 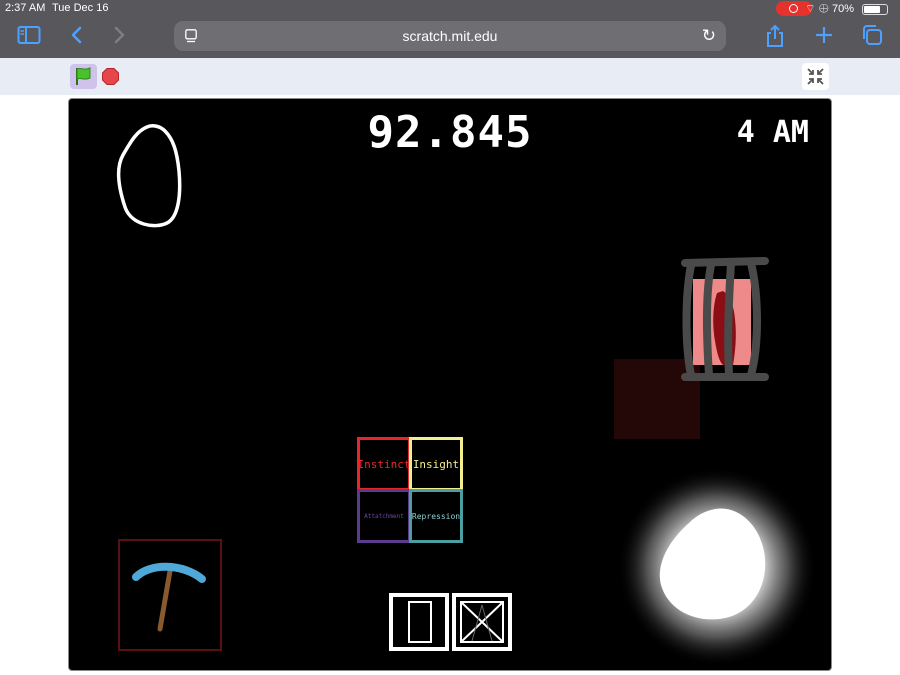 What do you see at coordinates (29, 38) in the screenshot?
I see `sidebar-icon` at bounding box center [29, 38].